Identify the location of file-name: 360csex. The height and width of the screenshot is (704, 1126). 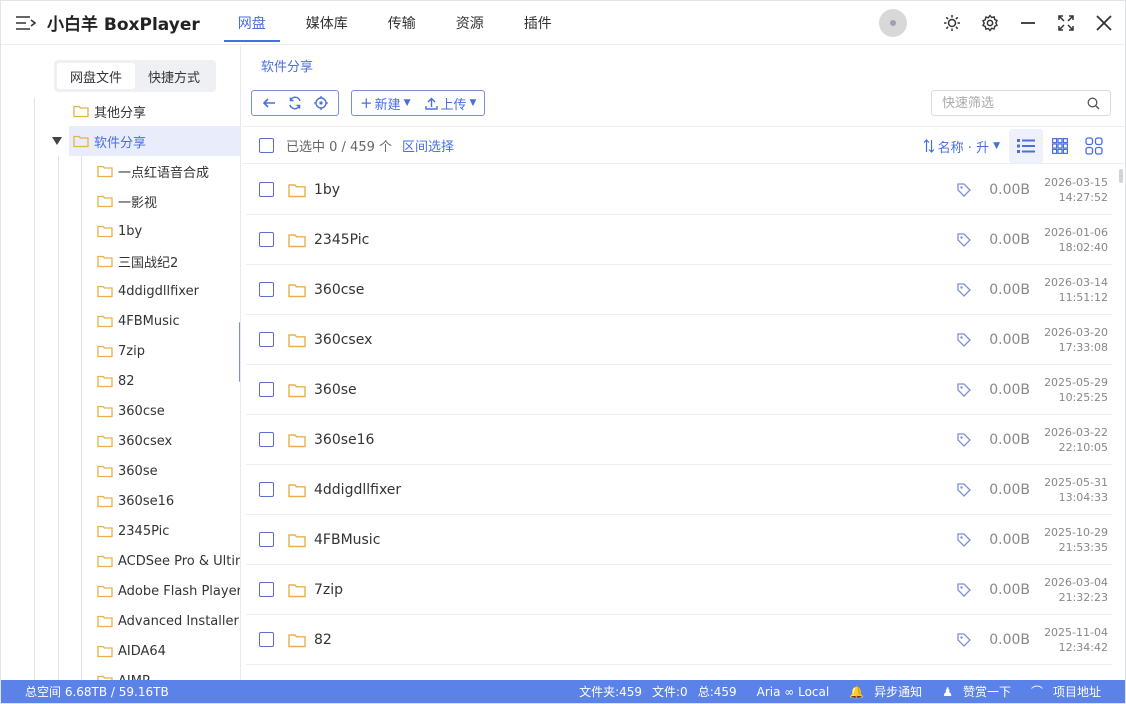
(343, 340).